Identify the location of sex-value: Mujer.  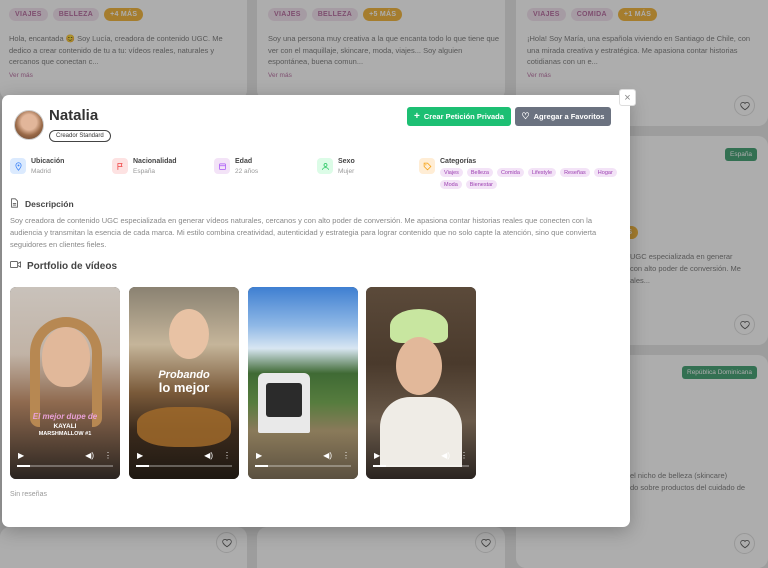
(346, 171).